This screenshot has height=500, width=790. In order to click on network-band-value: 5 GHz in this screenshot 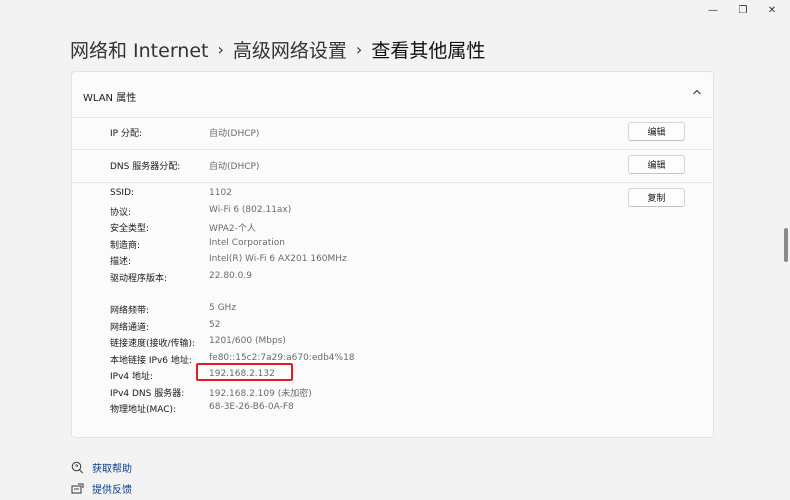, I will do `click(223, 308)`.